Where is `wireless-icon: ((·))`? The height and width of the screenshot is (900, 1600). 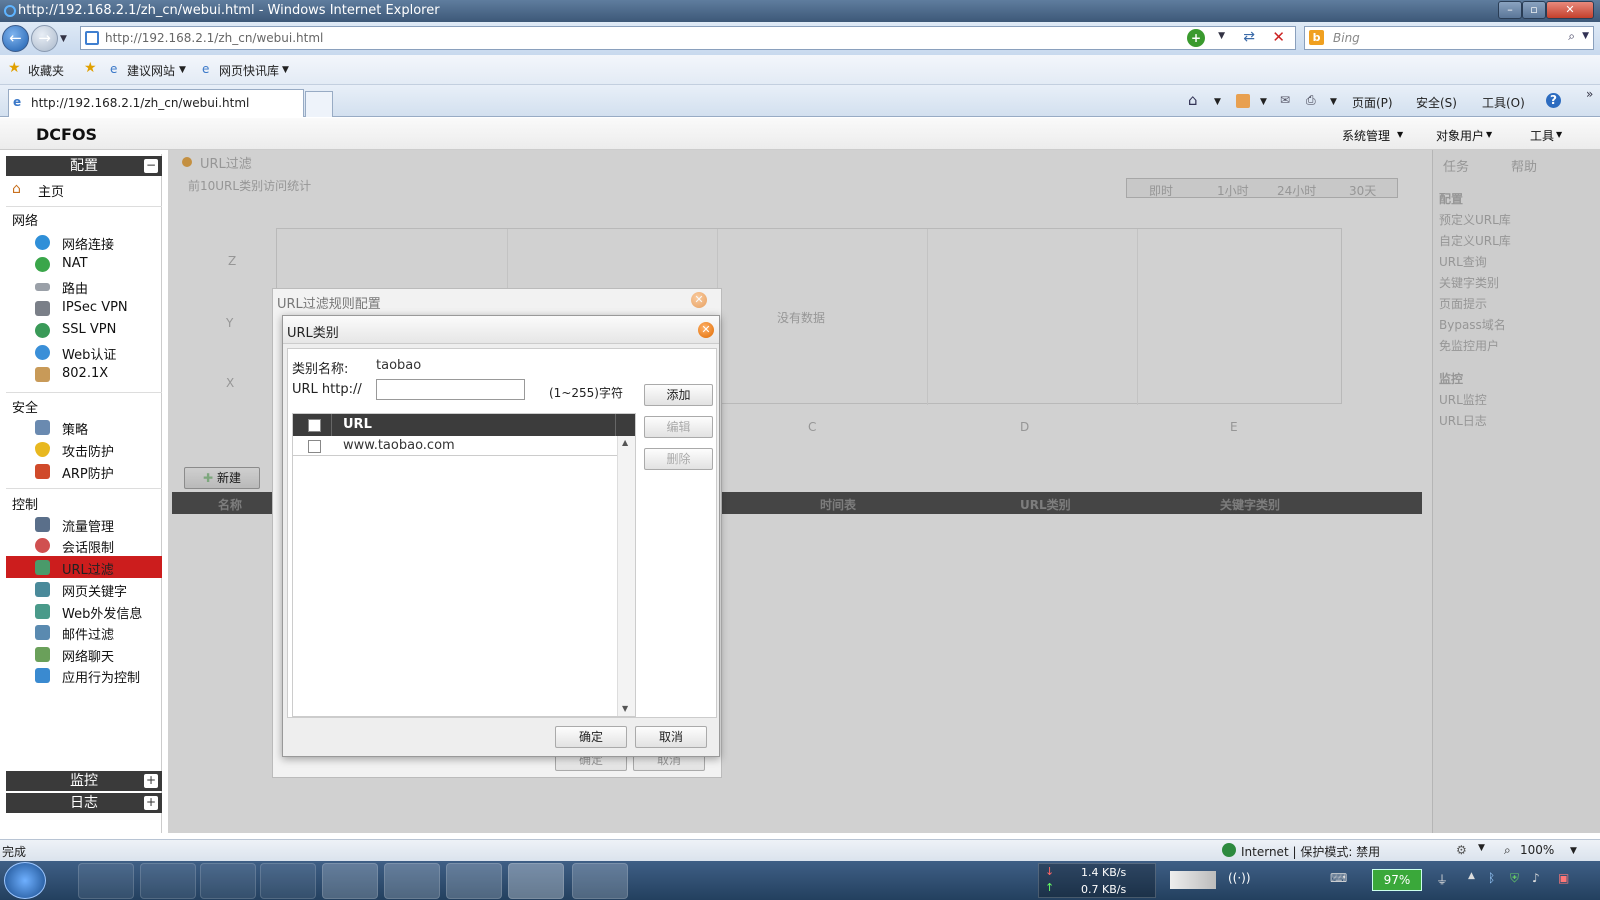
wireless-icon: ((·)) is located at coordinates (1239, 878).